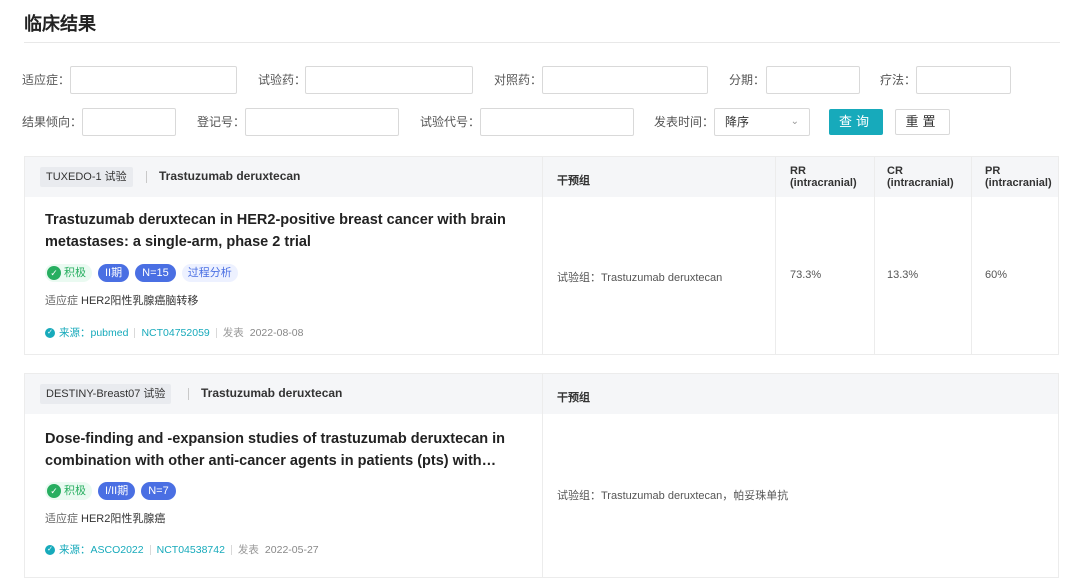 The image size is (1080, 580). What do you see at coordinates (920, 177) in the screenshot?
I see `header-cr: CR (intracranial)` at bounding box center [920, 177].